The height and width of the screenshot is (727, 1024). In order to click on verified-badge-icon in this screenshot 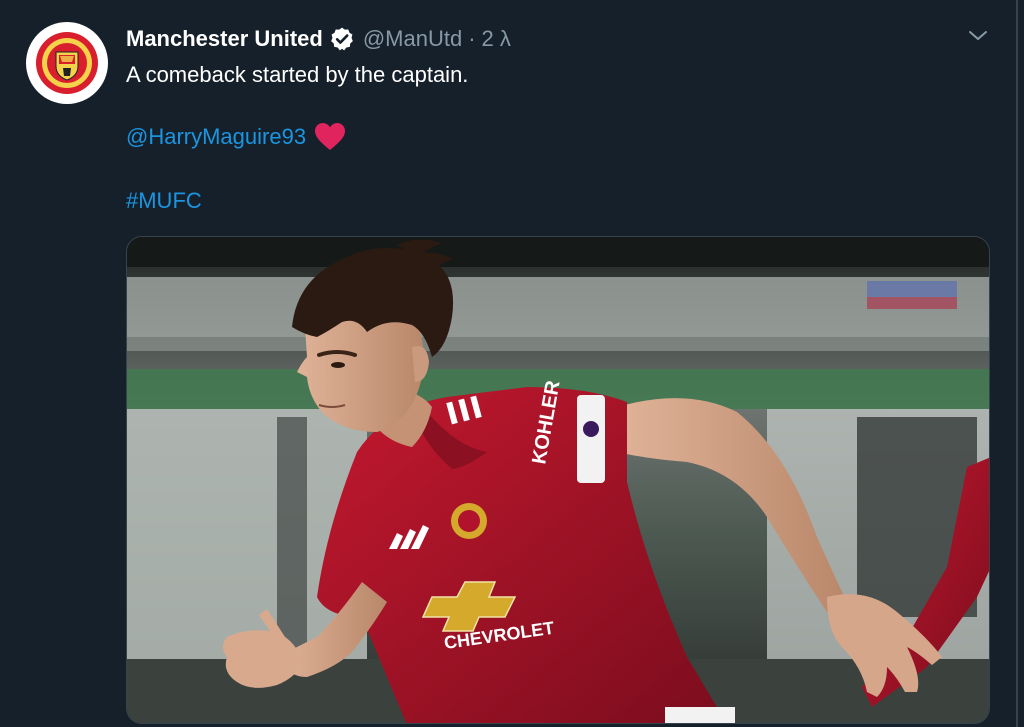, I will do `click(341, 39)`.